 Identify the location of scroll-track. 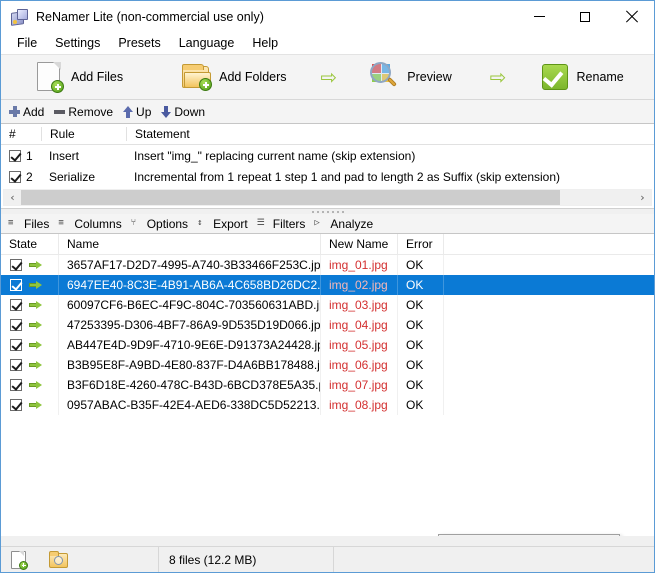
(327, 197).